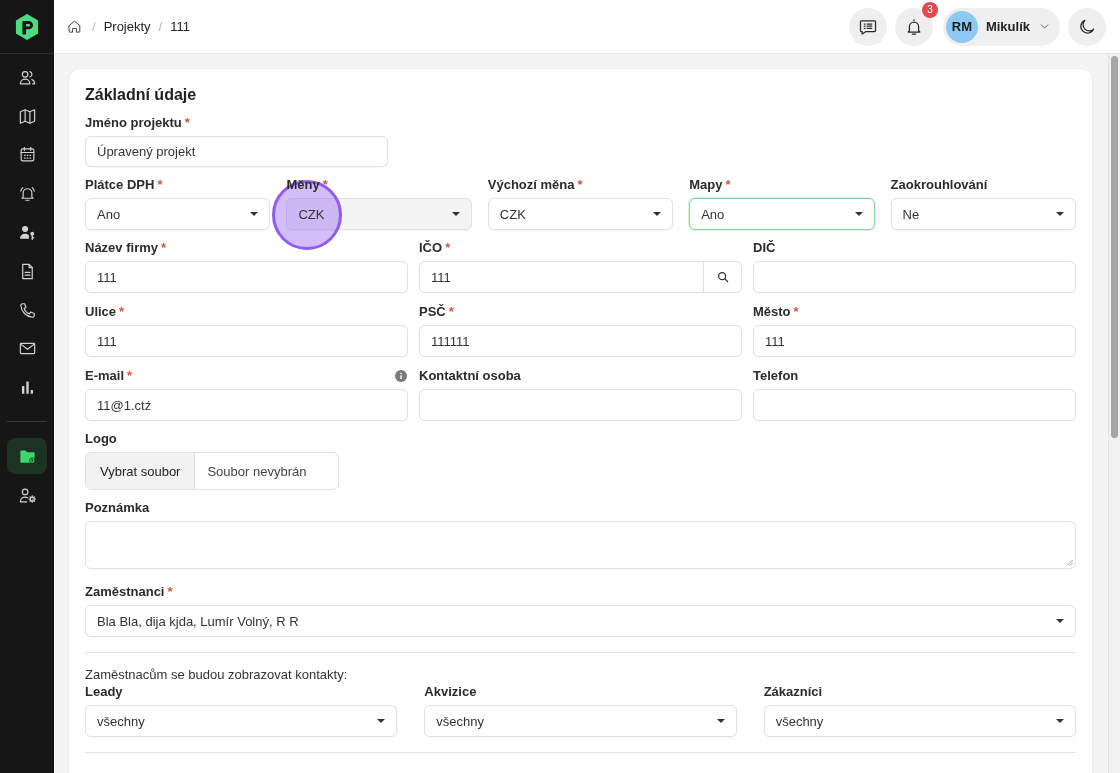 The width and height of the screenshot is (1120, 773). I want to click on scrollbar-thumb, so click(1114, 247).